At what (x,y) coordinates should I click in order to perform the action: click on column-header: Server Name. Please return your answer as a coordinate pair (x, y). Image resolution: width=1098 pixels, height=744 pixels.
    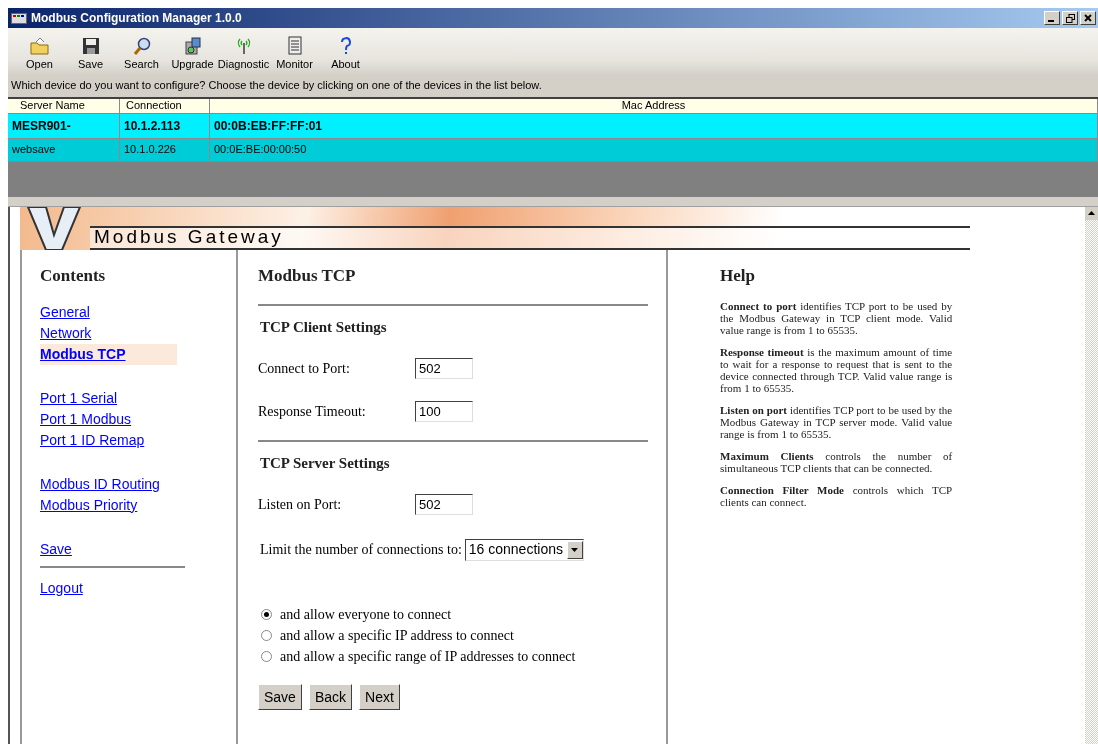
    Looking at the image, I should click on (64, 106).